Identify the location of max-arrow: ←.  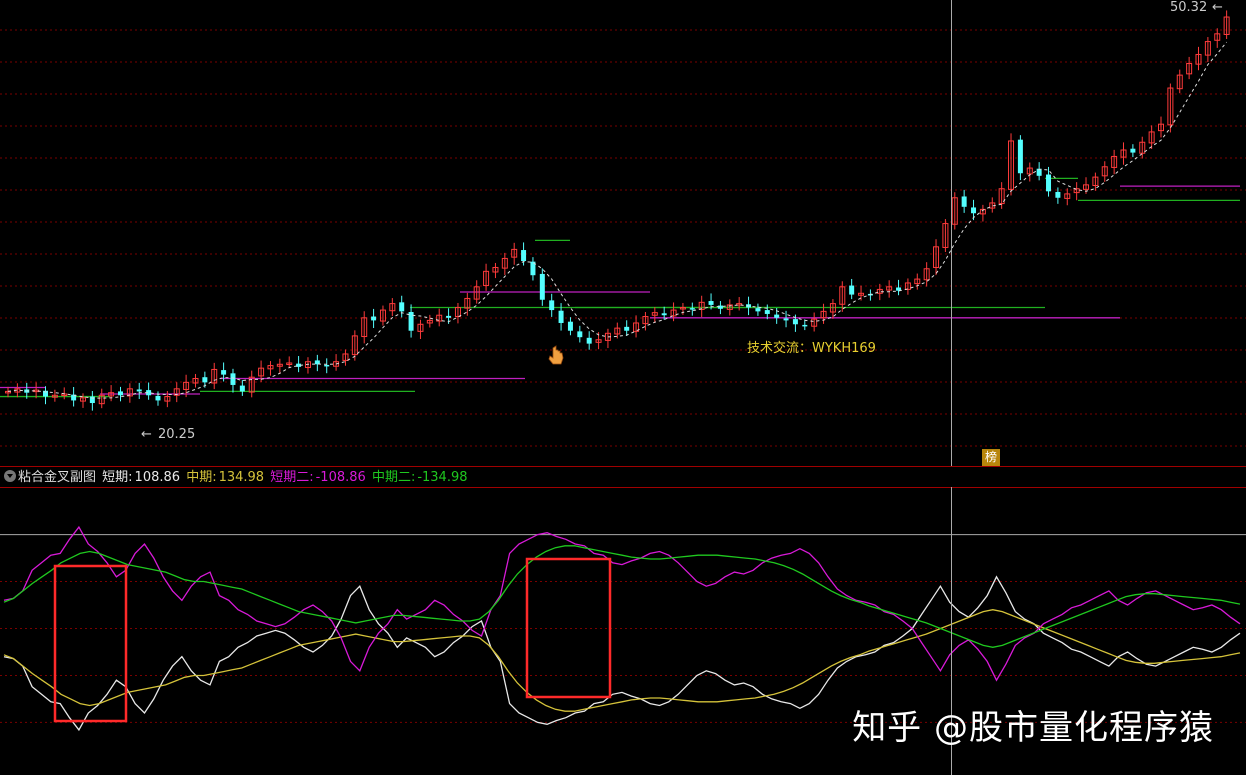
(1217, 7).